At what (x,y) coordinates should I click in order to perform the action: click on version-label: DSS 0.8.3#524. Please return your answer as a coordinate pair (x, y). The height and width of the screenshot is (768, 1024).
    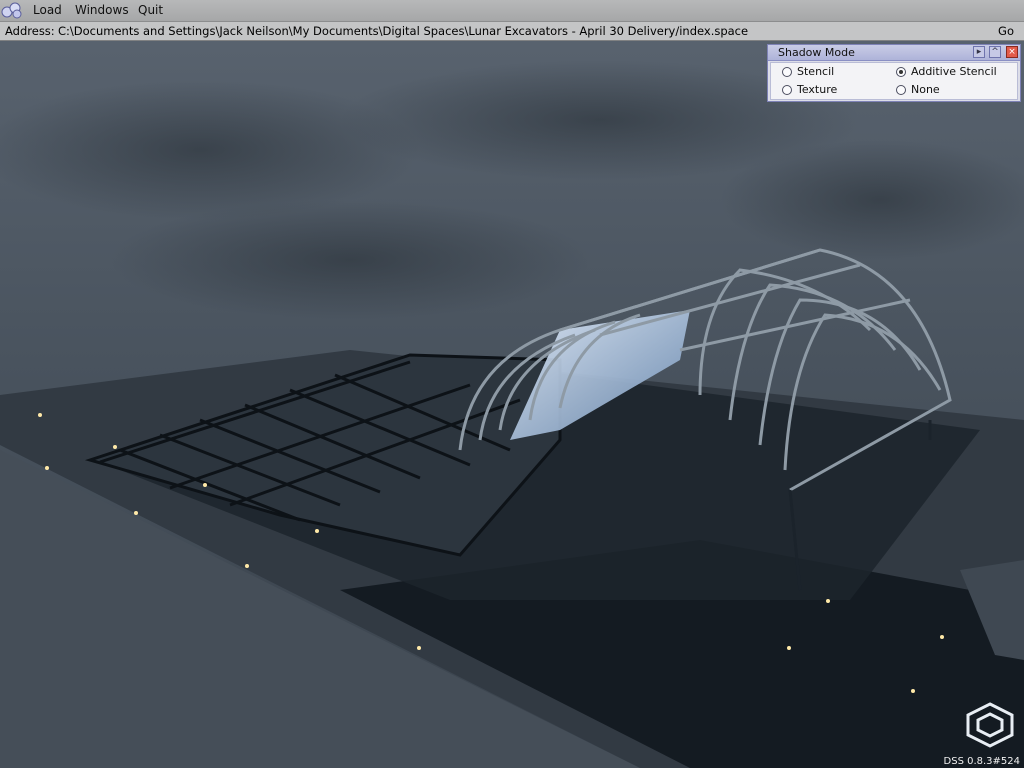
    Looking at the image, I should click on (981, 761).